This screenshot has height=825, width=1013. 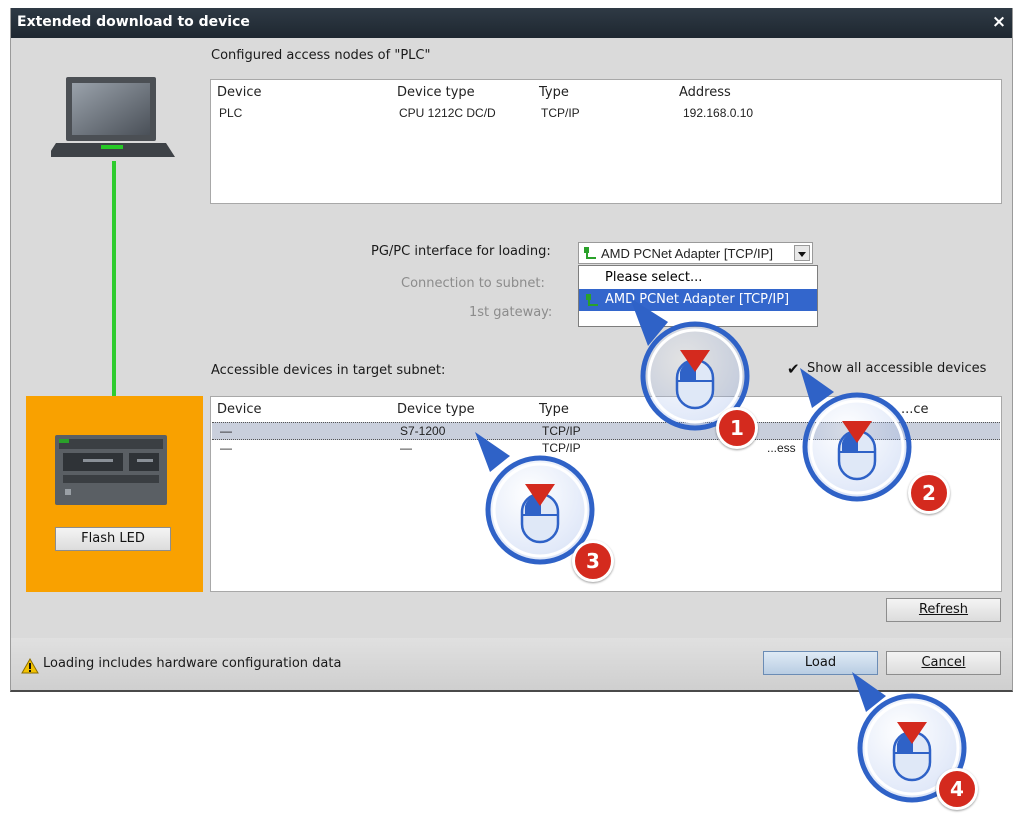 I want to click on cell-address: 192.168.0.10, so click(x=718, y=113).